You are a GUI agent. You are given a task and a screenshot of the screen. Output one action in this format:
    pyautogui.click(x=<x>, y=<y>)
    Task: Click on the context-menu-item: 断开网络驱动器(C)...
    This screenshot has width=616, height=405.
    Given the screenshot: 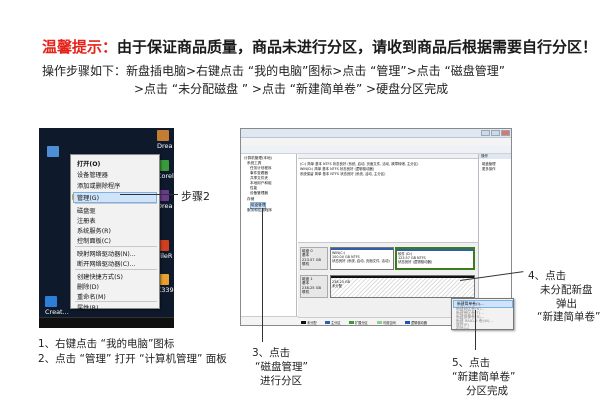 What is the action you would take?
    pyautogui.click(x=106, y=263)
    